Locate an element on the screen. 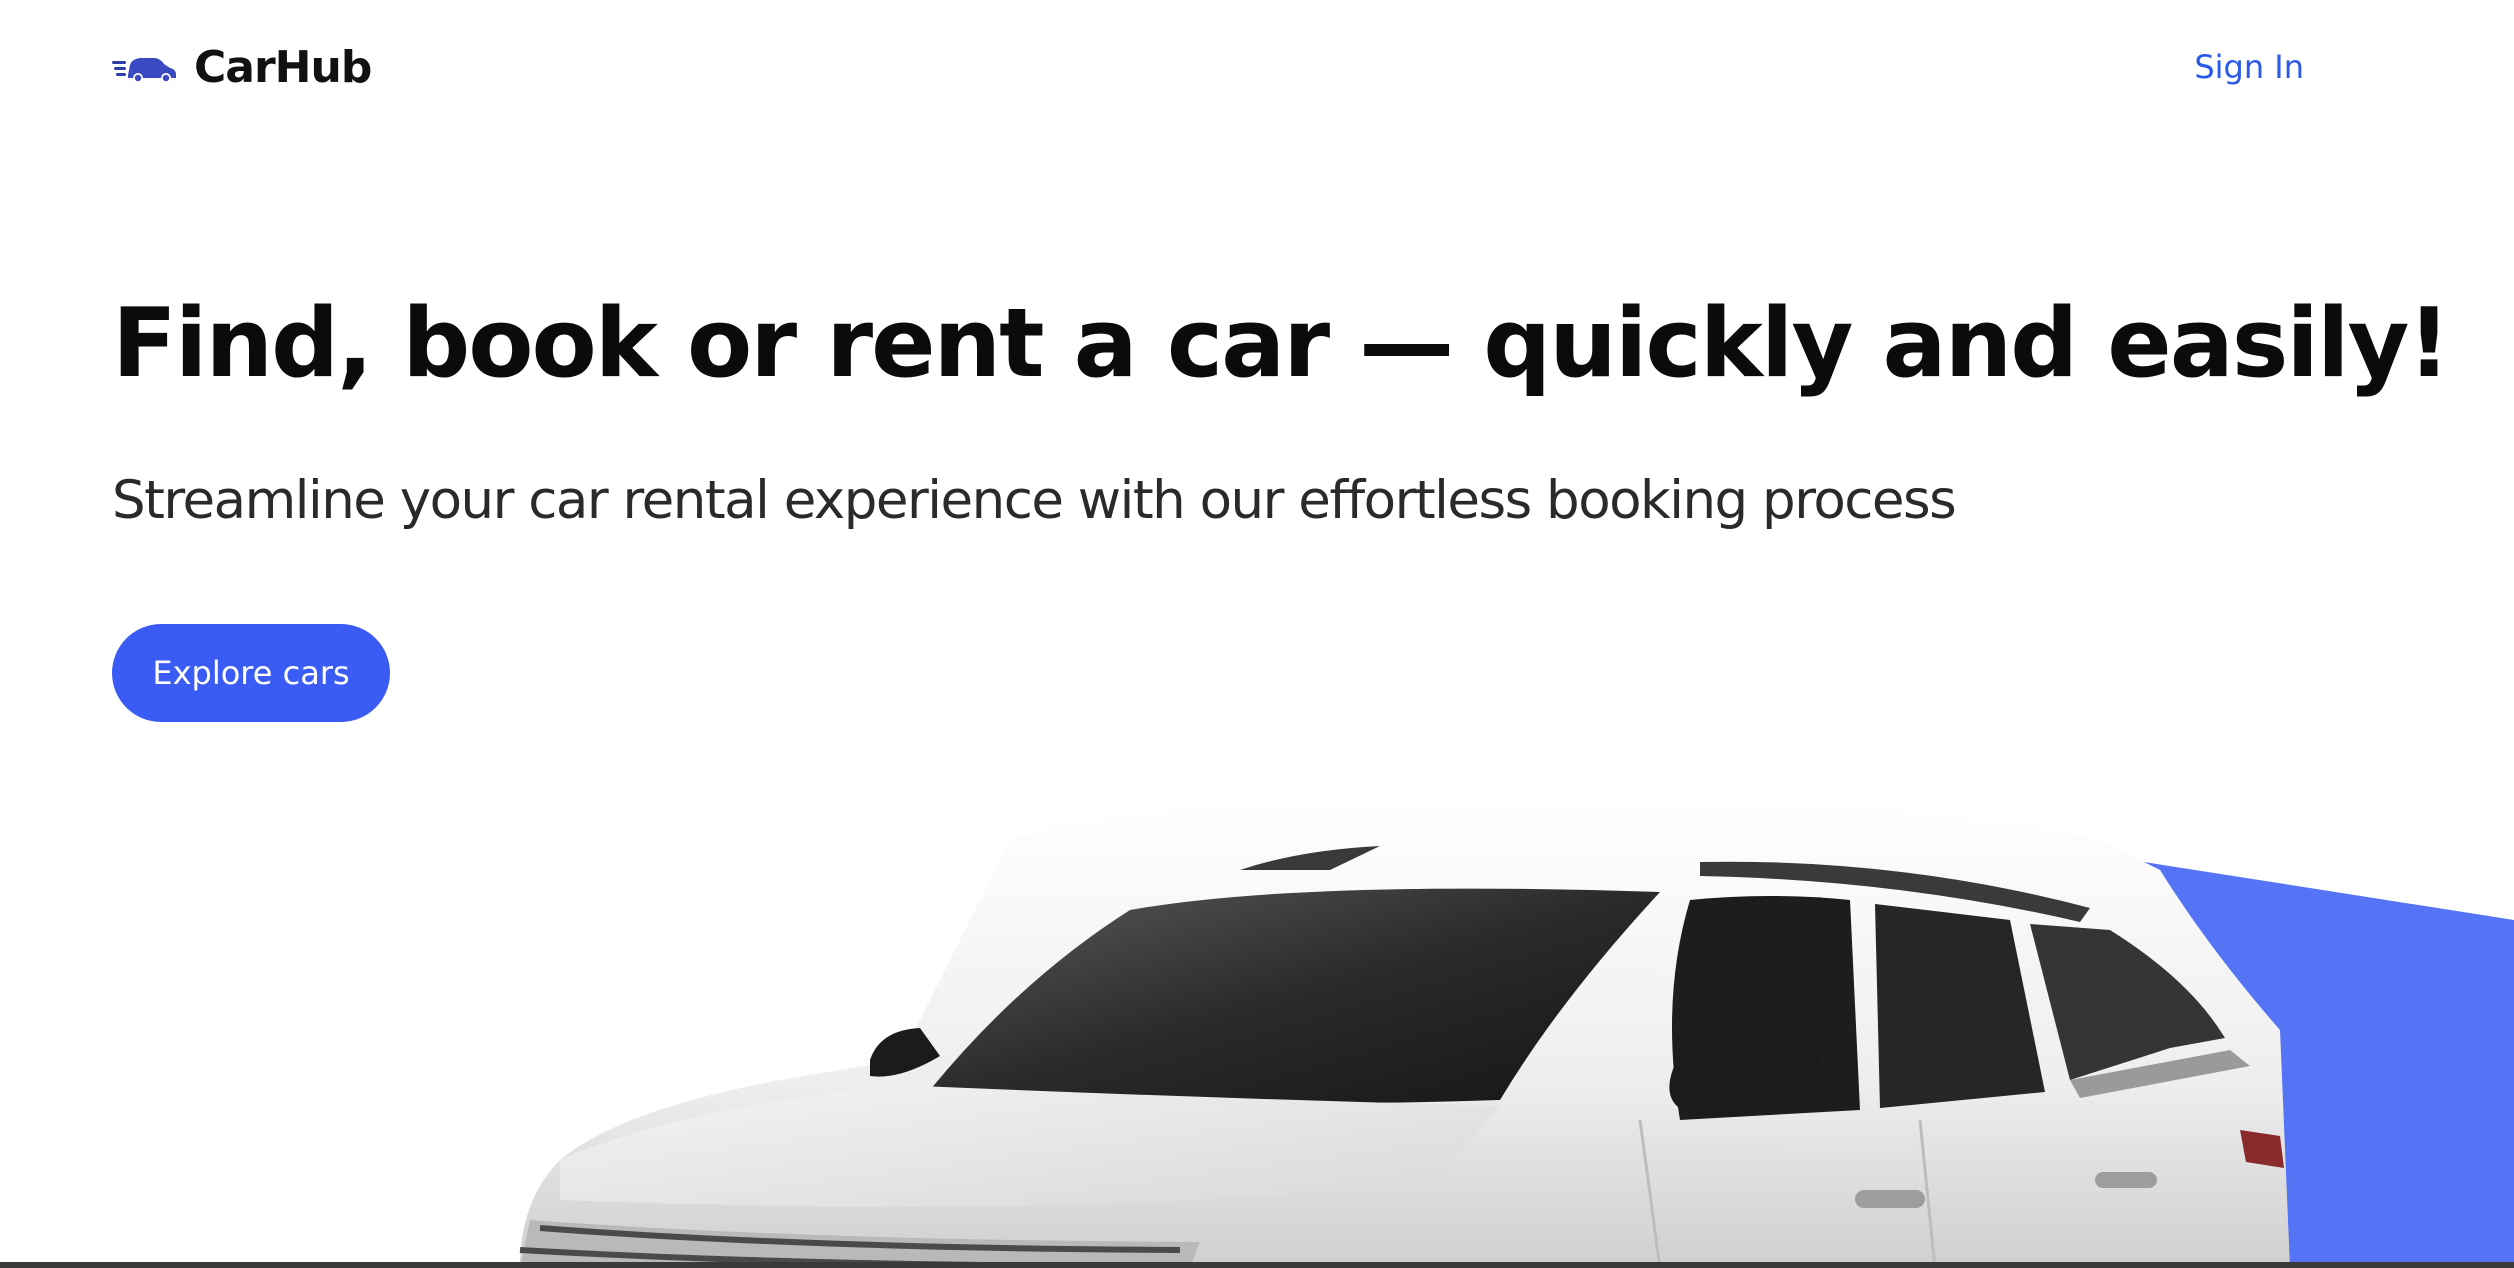 This screenshot has height=1268, width=2514. car-speed-icon is located at coordinates (144, 70).